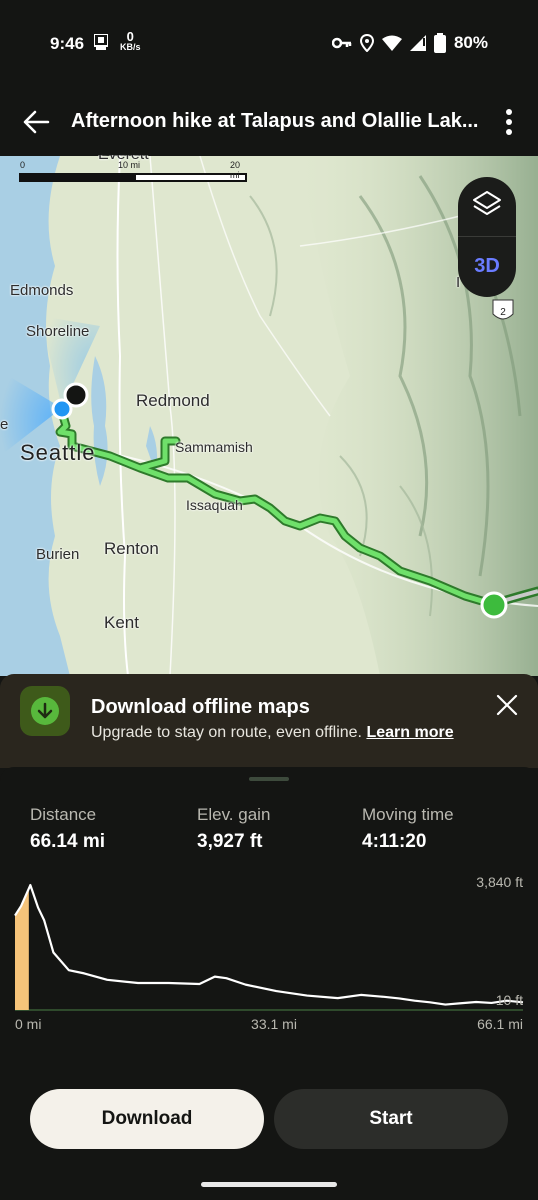 The width and height of the screenshot is (538, 1200). Describe the element at coordinates (45, 711) in the screenshot. I see `download-icon` at that location.